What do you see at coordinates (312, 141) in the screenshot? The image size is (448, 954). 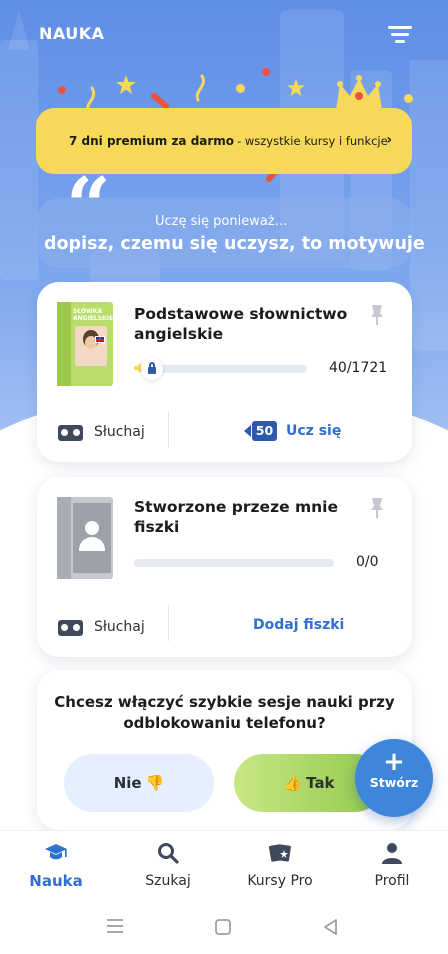 I see `promo-subtext: - wszystkie kursy i funkcje` at bounding box center [312, 141].